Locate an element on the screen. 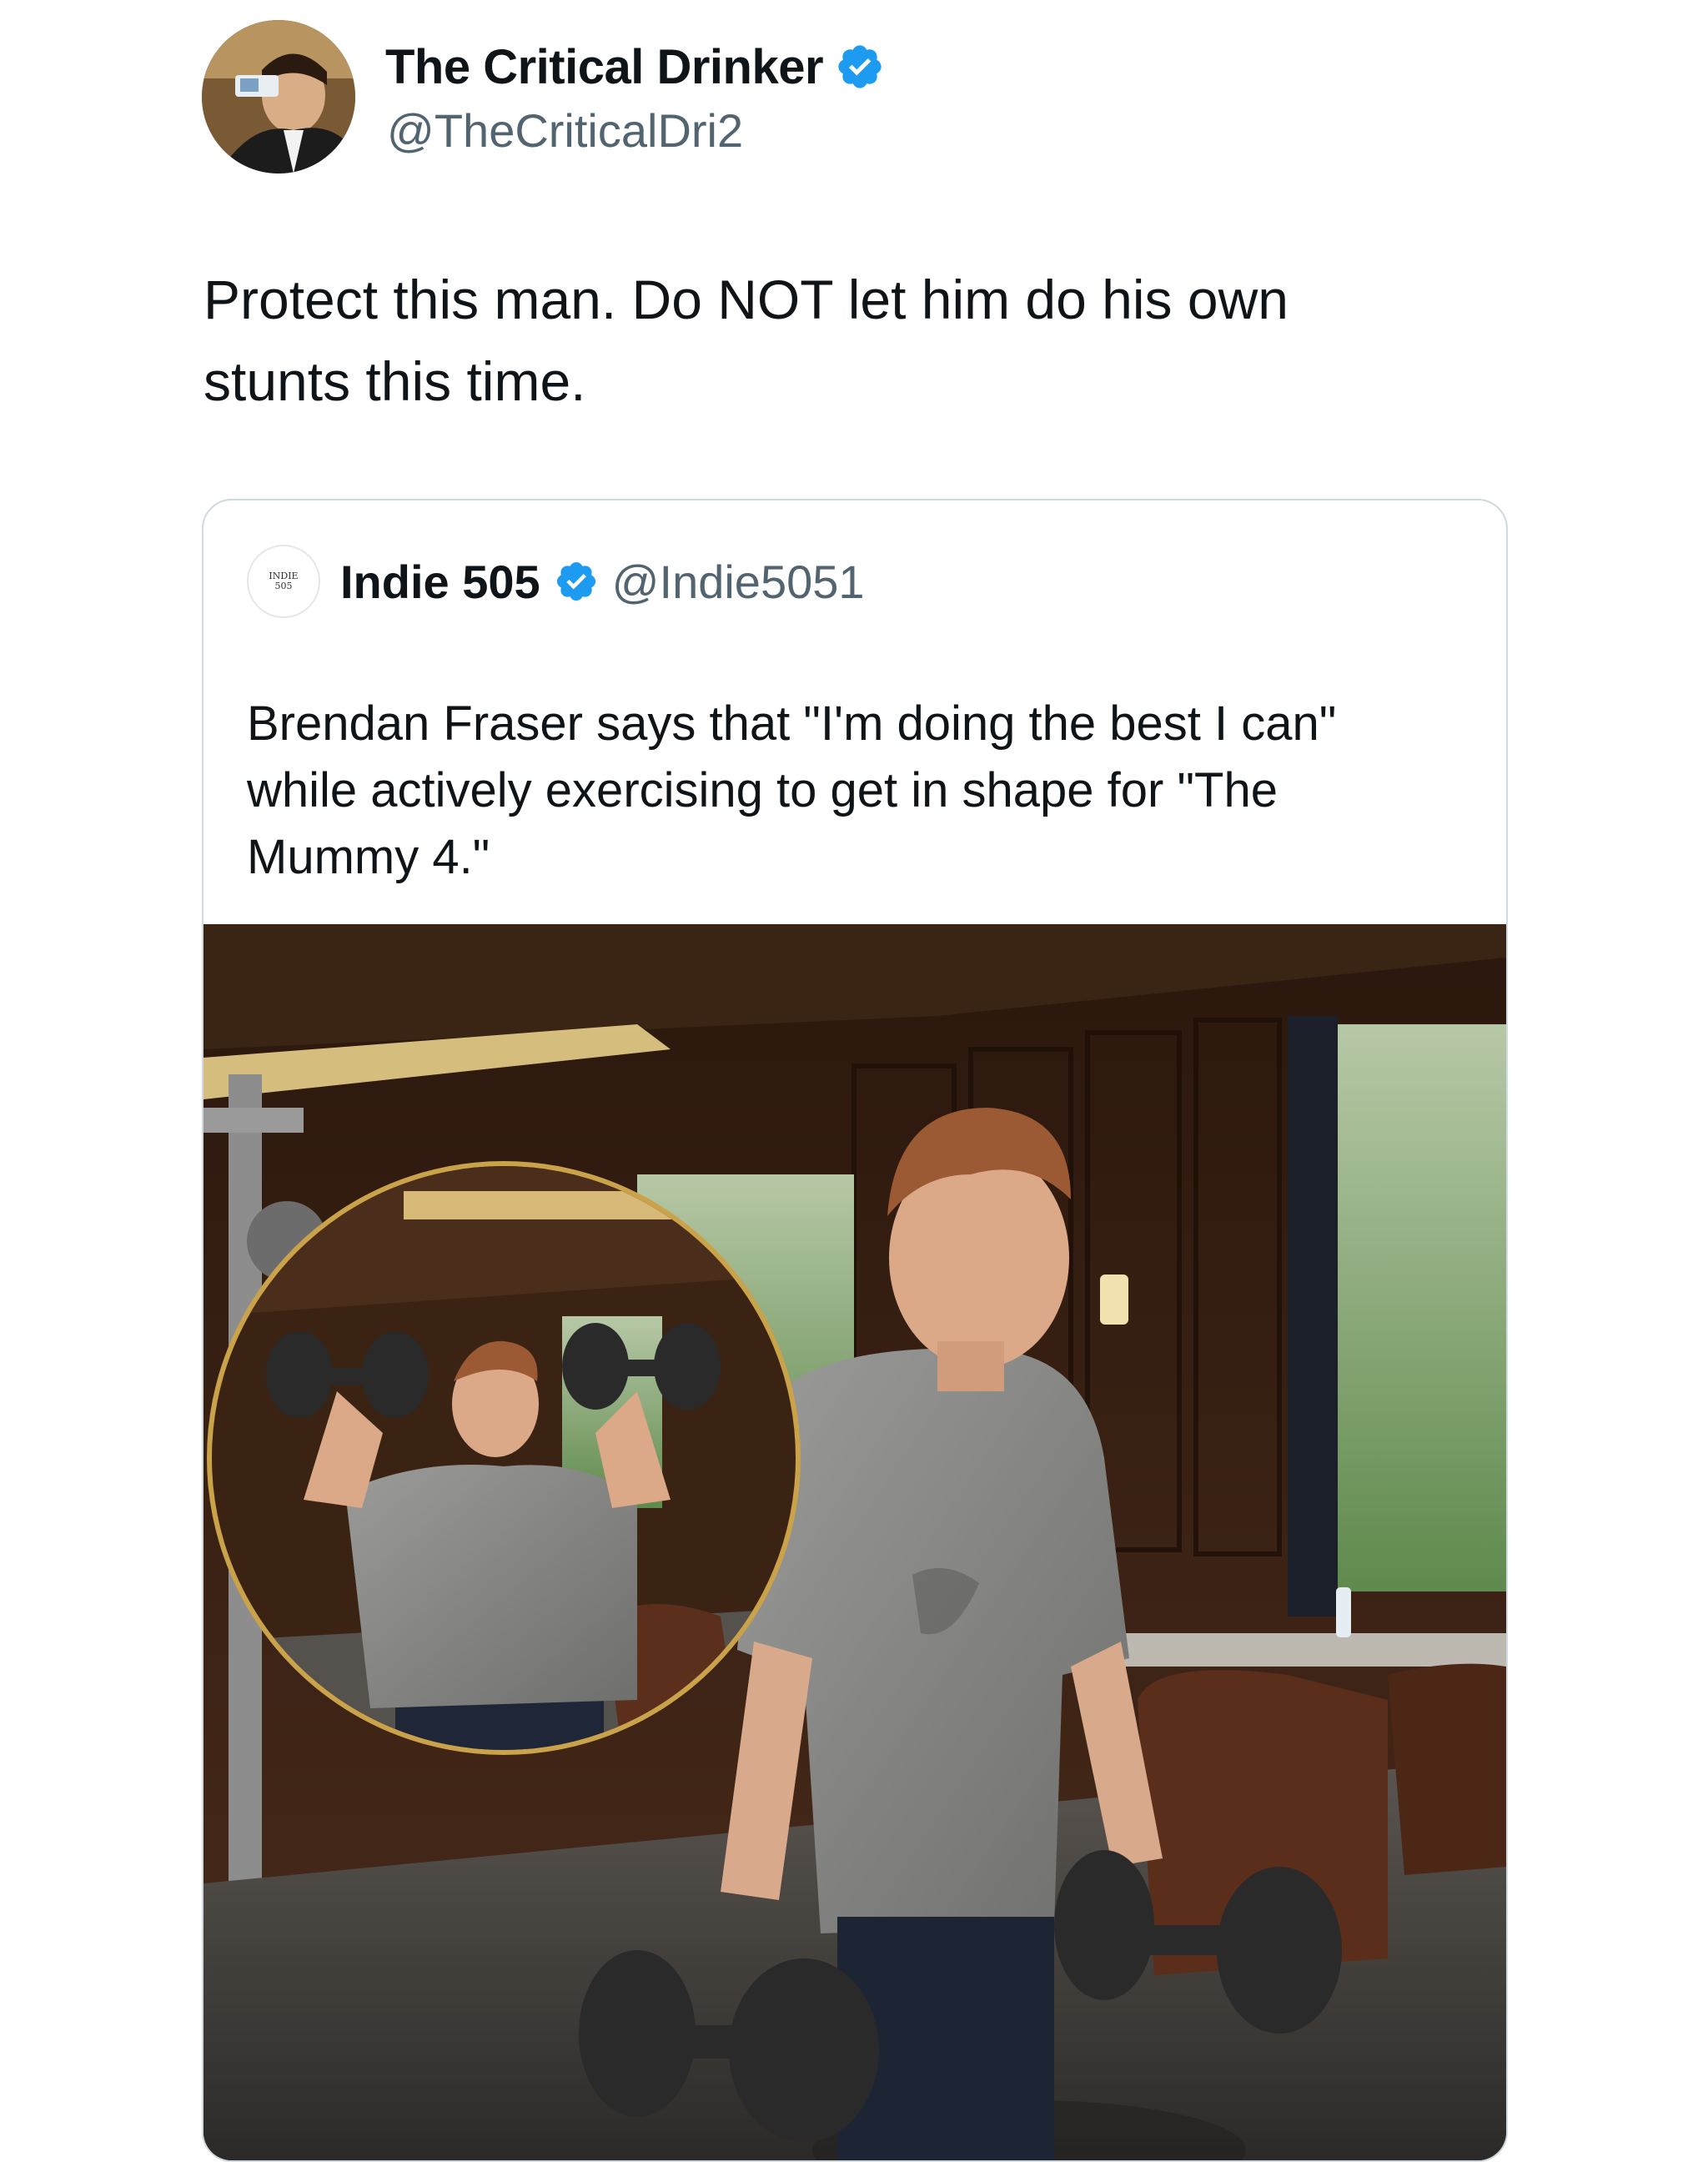 The height and width of the screenshot is (2162, 1708). author-name-row: The Critical Drinker is located at coordinates (635, 67).